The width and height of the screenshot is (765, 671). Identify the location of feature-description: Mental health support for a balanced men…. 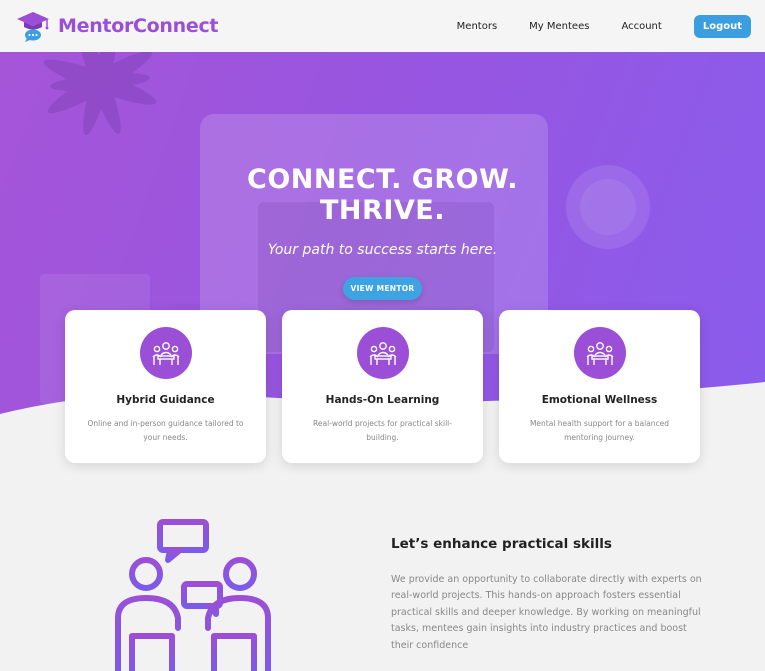
(599, 430).